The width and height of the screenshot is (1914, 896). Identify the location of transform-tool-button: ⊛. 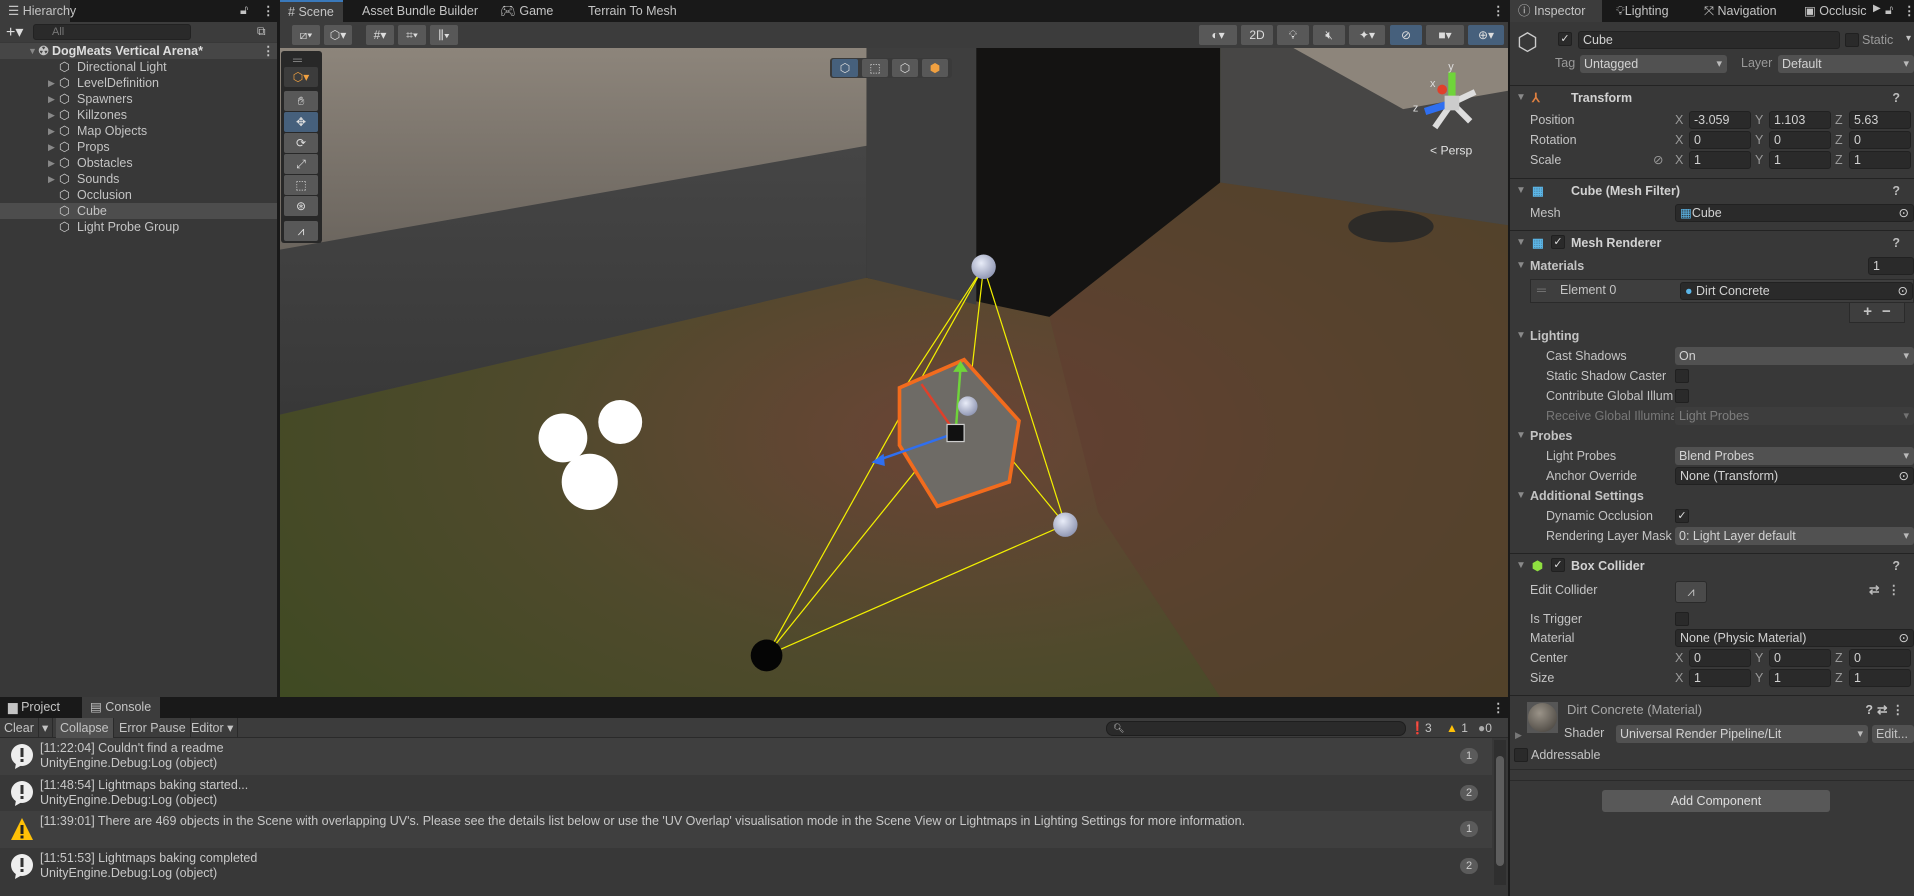
(301, 206).